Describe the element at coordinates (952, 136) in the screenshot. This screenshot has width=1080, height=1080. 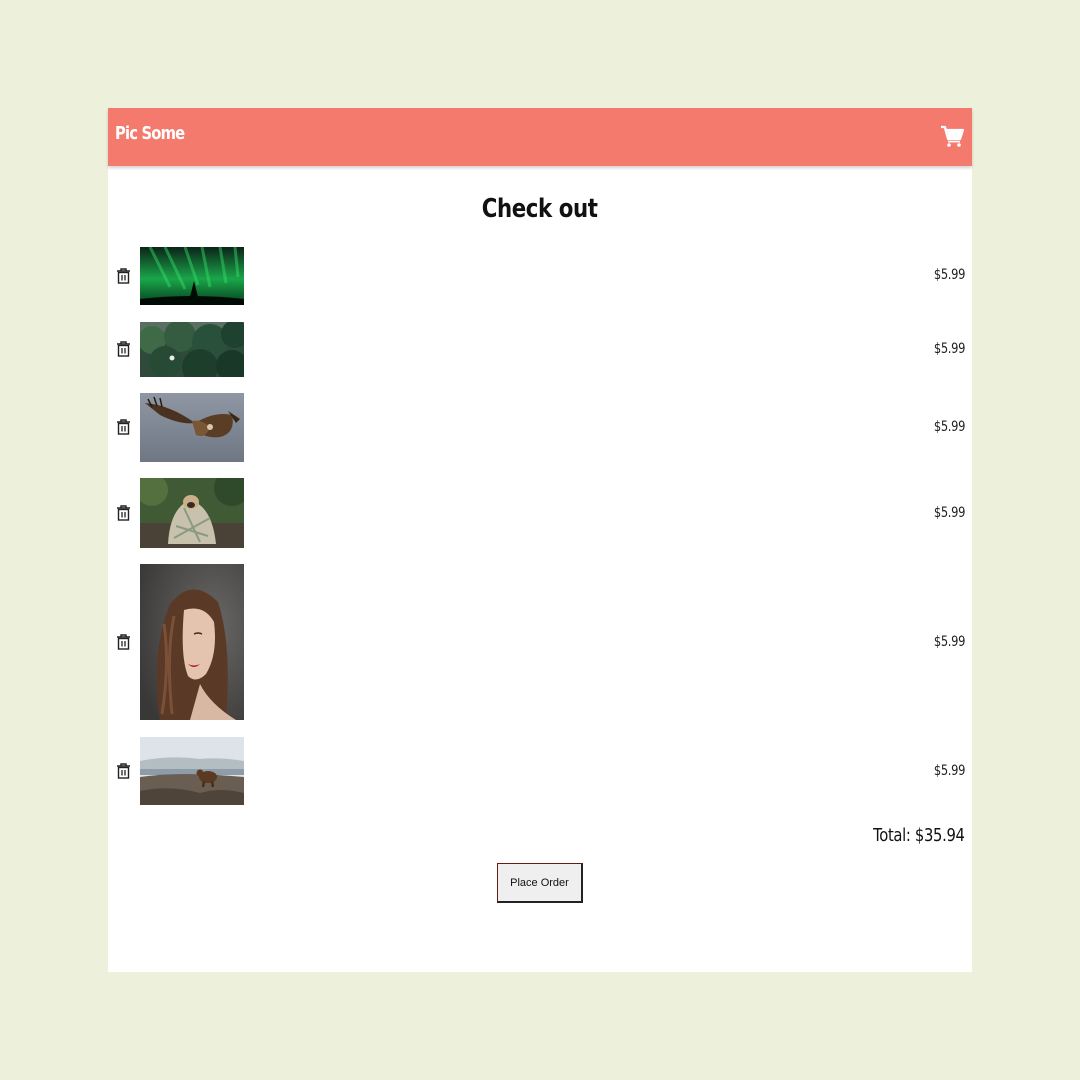
I see `cart-icon` at that location.